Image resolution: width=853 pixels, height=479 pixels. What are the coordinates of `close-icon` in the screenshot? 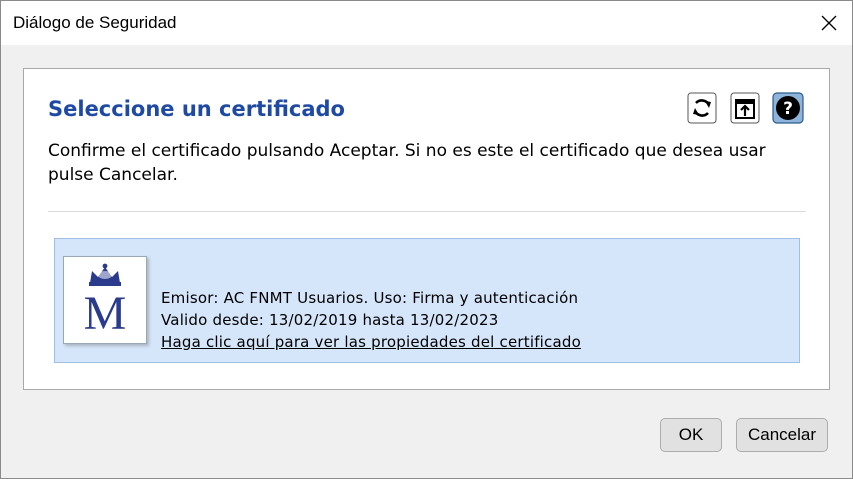 It's located at (829, 23).